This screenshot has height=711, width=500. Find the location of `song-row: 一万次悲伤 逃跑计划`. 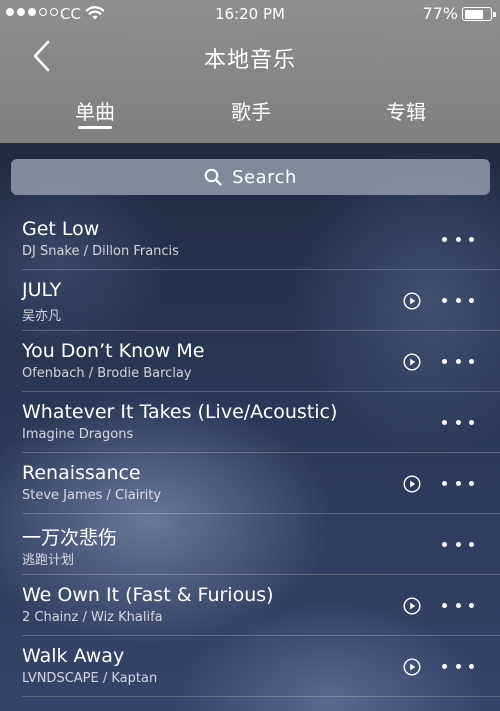

song-row: 一万次悲伤 逃跑计划 is located at coordinates (250, 544).